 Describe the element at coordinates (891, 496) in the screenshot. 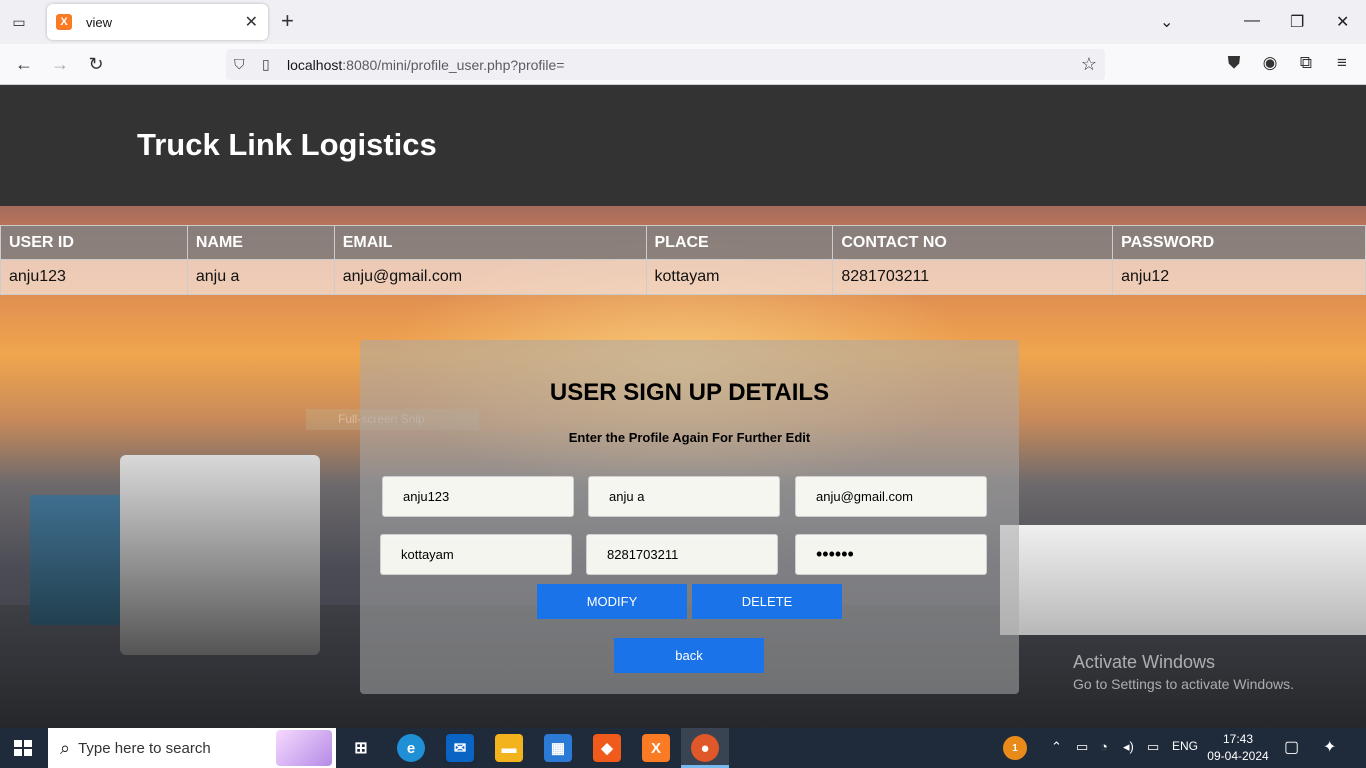

I see `email-field` at that location.